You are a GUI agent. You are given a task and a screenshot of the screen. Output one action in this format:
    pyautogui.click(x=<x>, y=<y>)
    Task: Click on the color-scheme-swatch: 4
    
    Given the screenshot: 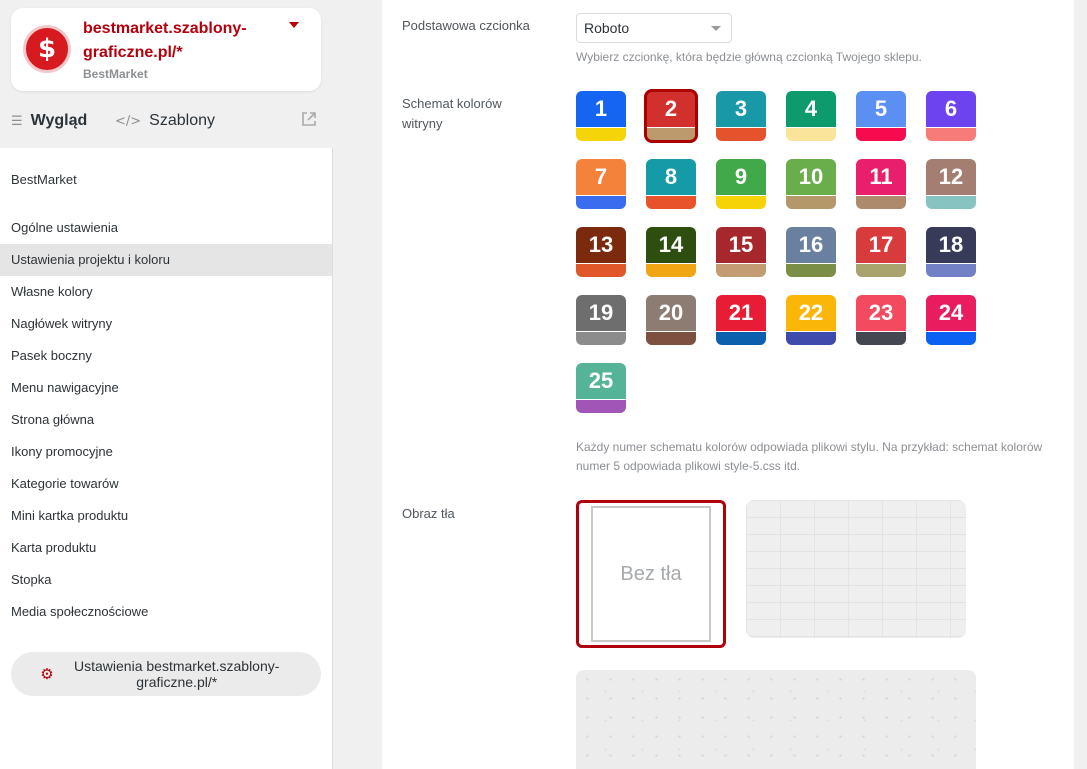 What is the action you would take?
    pyautogui.click(x=811, y=116)
    